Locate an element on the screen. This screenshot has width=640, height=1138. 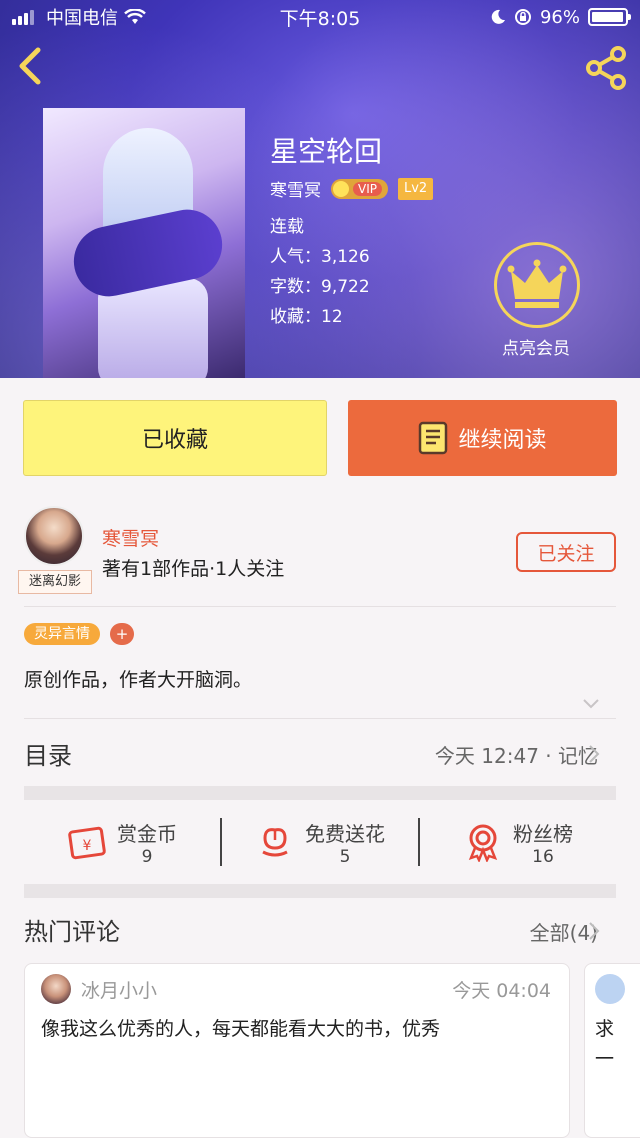
moon-icon is located at coordinates (498, 16).